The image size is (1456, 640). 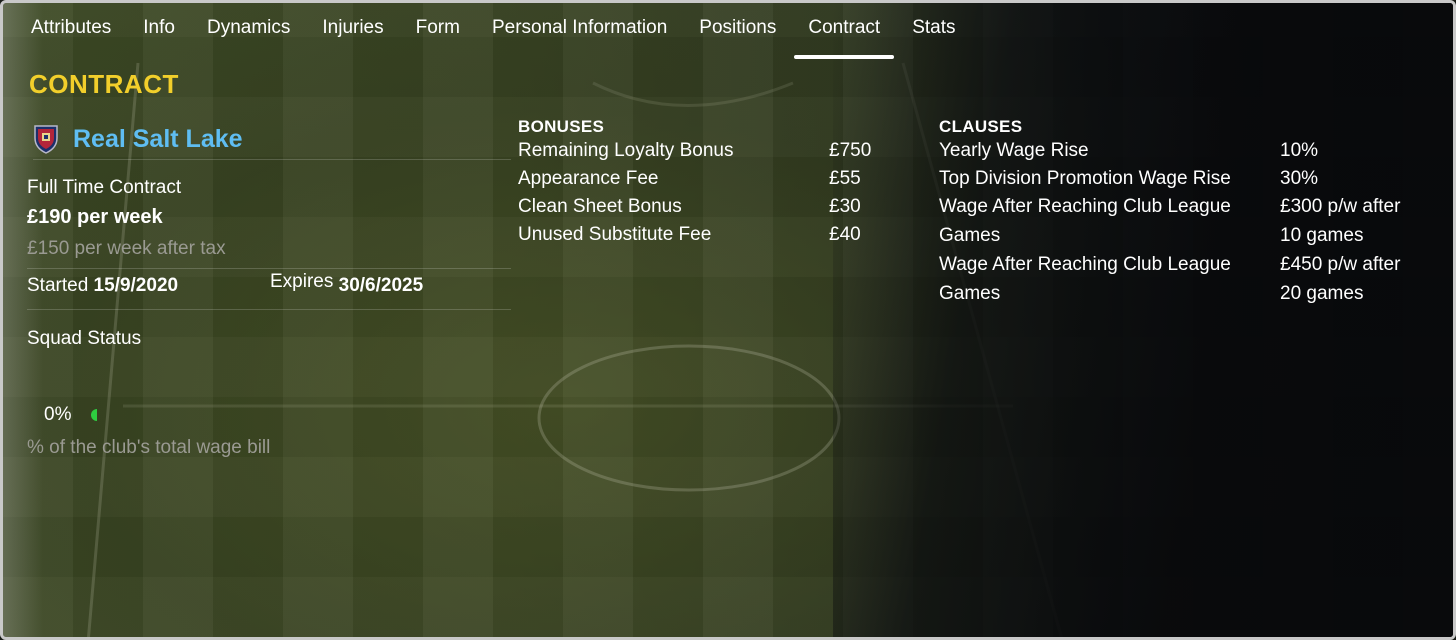 What do you see at coordinates (381, 285) in the screenshot?
I see `expires-date: 30/6/2025` at bounding box center [381, 285].